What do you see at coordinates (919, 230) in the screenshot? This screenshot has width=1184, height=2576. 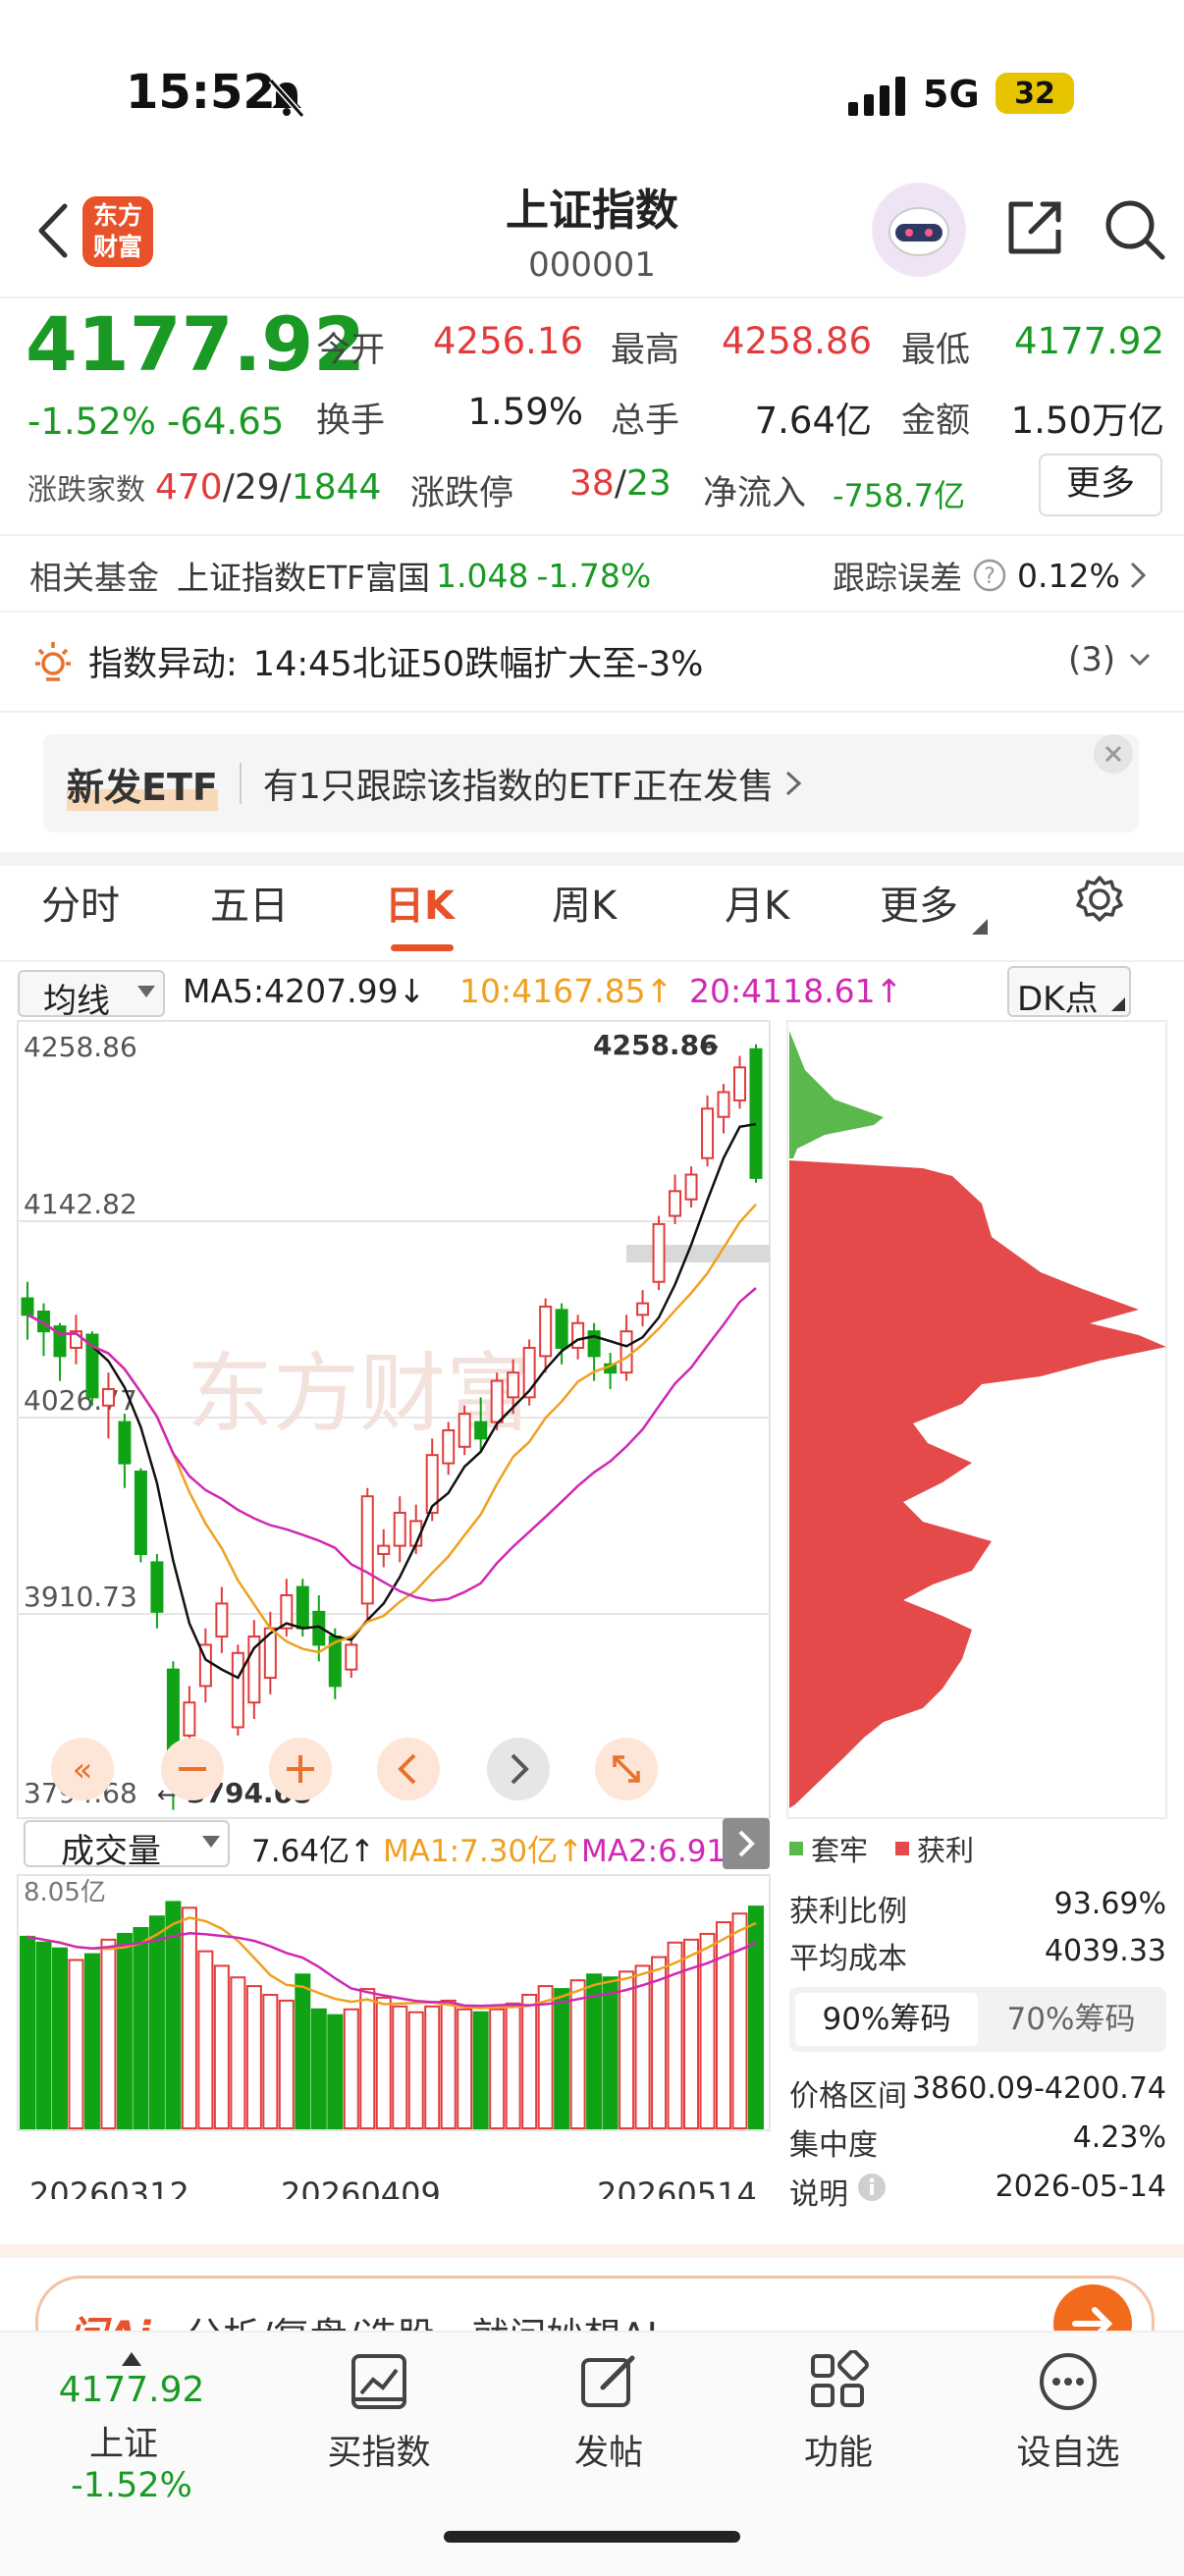 I see `assistant-avatar-icon` at bounding box center [919, 230].